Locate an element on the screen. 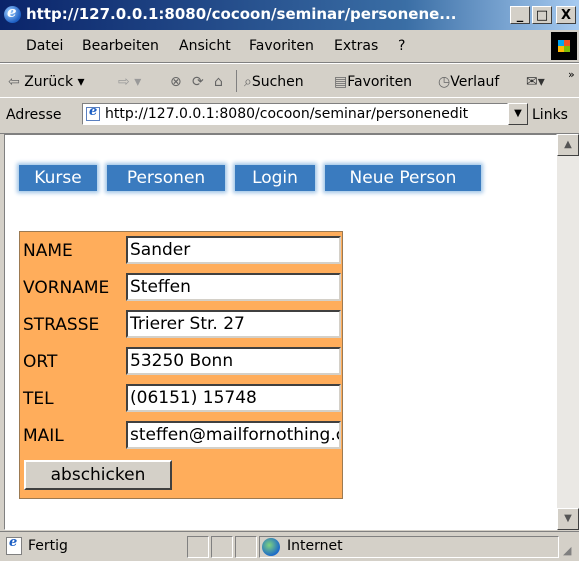 This screenshot has width=579, height=561. scroll-up-button: ▲ is located at coordinates (568, 145).